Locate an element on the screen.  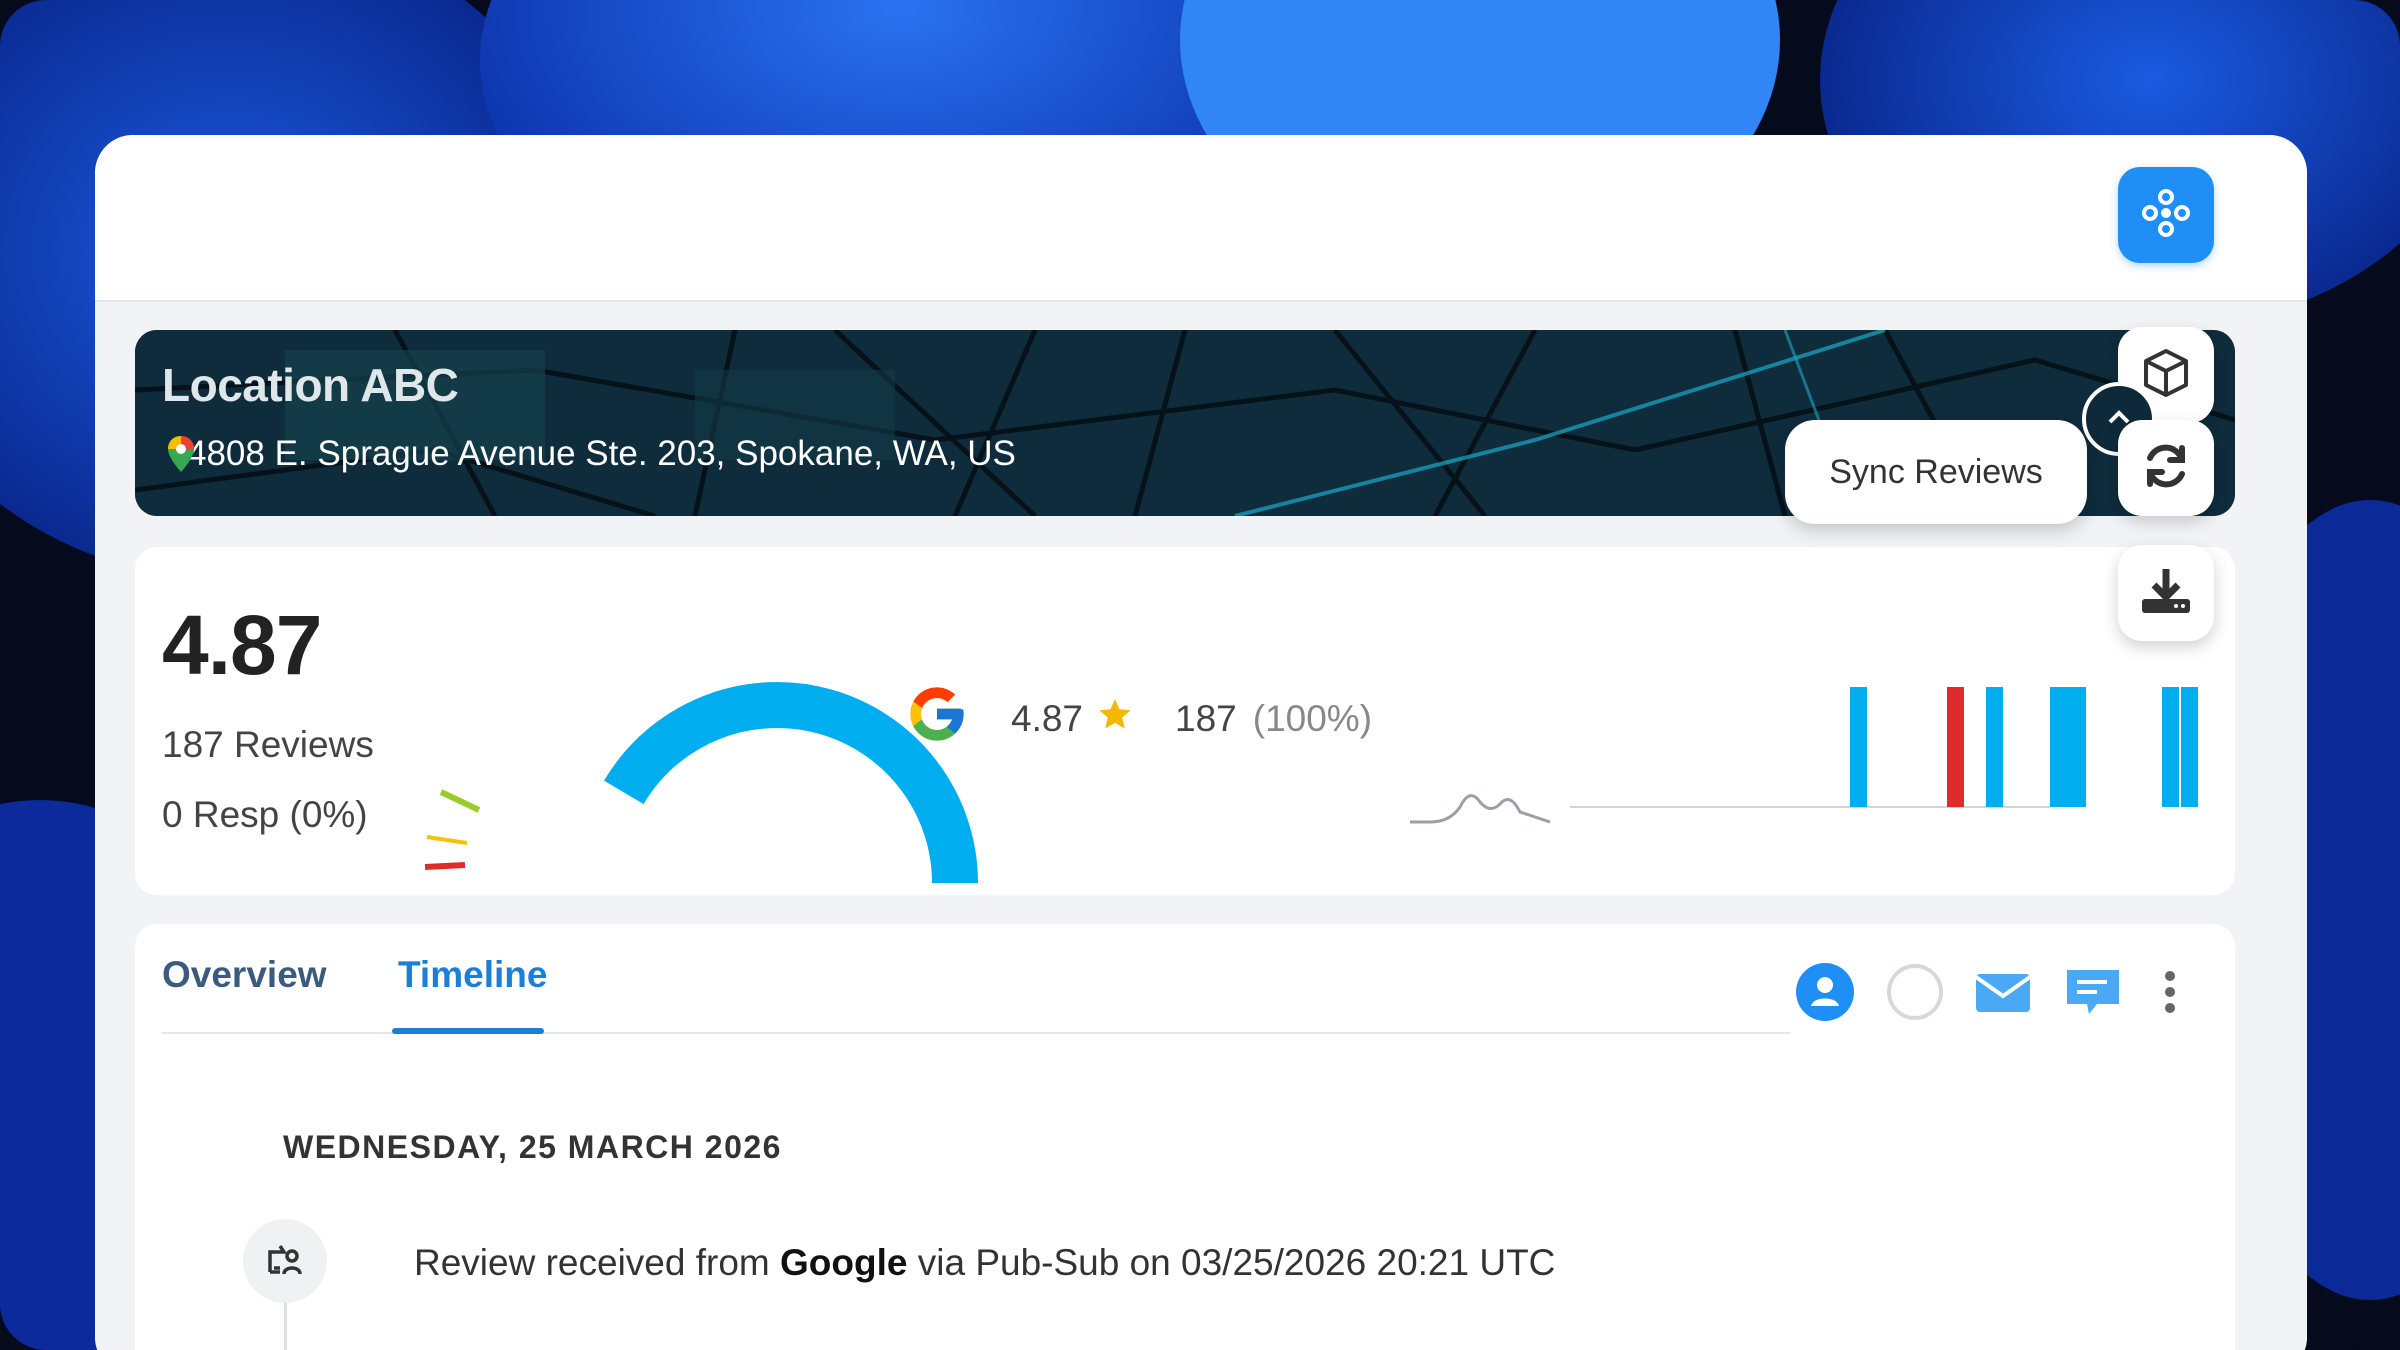
review-activity-chart-bars is located at coordinates (2124, 747).